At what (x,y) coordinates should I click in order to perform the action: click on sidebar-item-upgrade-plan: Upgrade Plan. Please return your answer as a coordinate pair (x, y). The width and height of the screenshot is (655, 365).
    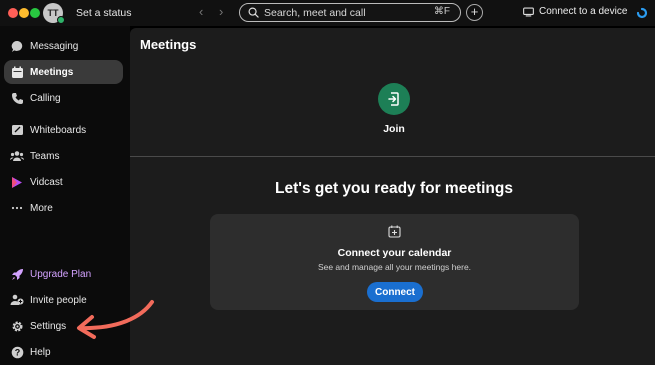
    Looking at the image, I should click on (63, 274).